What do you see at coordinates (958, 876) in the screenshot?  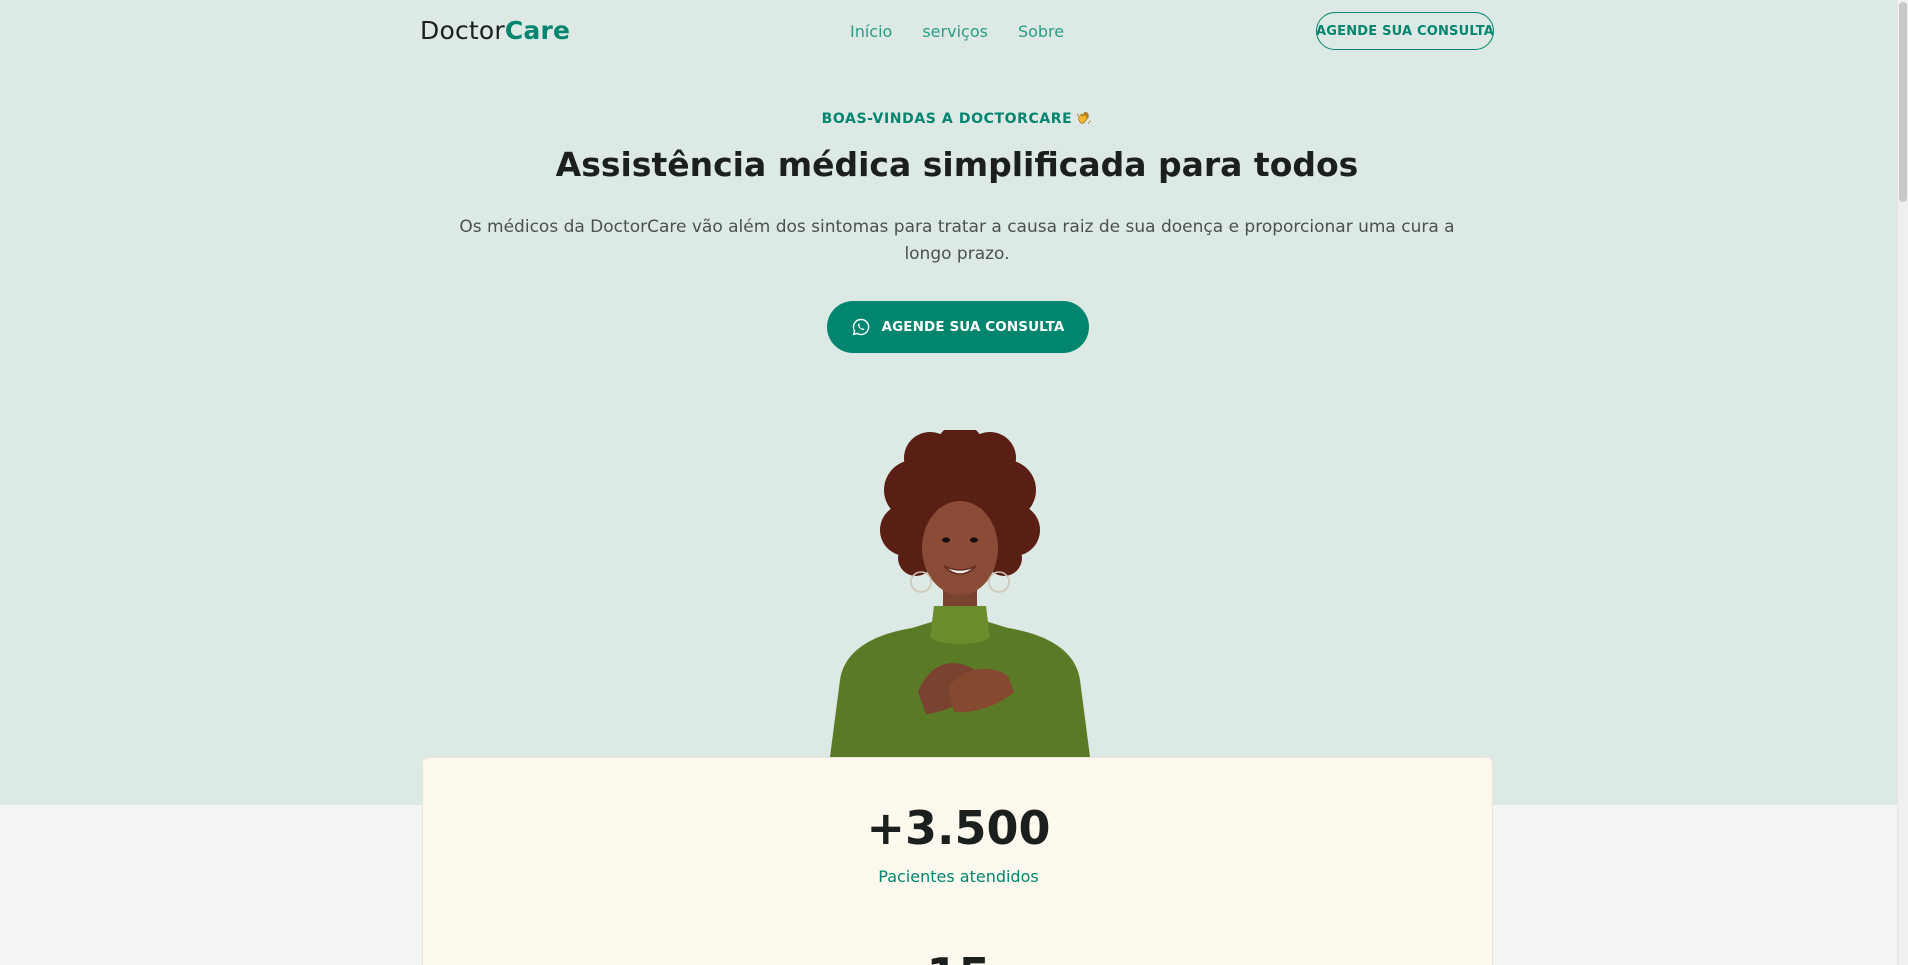 I see `stat-patients-label: Pacientes atendidos` at bounding box center [958, 876].